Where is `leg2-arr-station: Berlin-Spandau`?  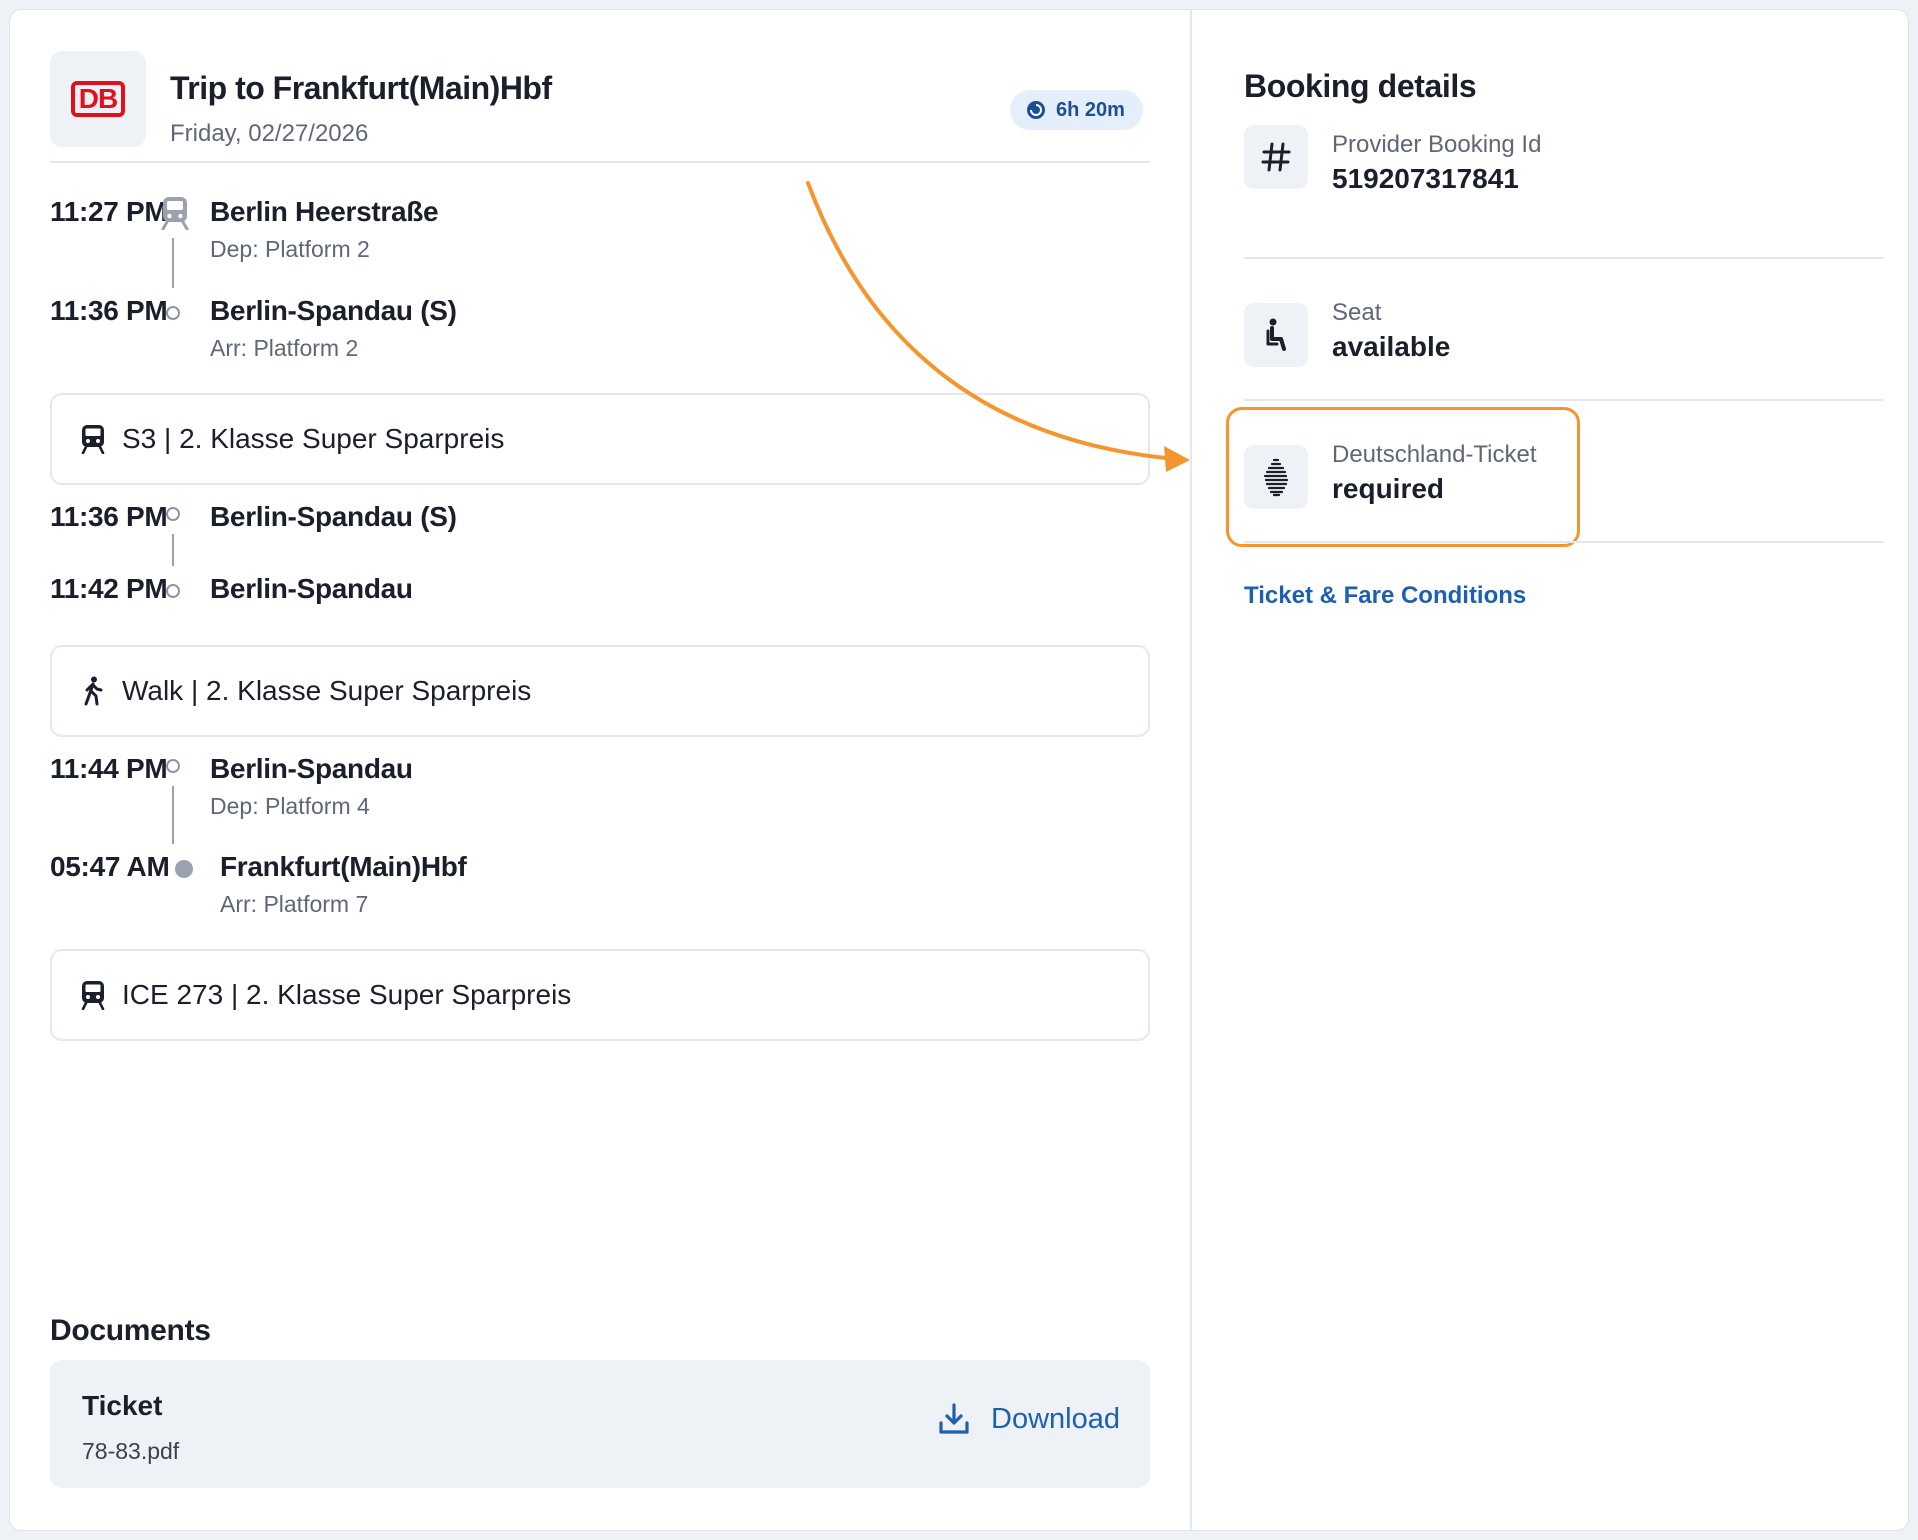
leg2-arr-station: Berlin-Spandau is located at coordinates (311, 588).